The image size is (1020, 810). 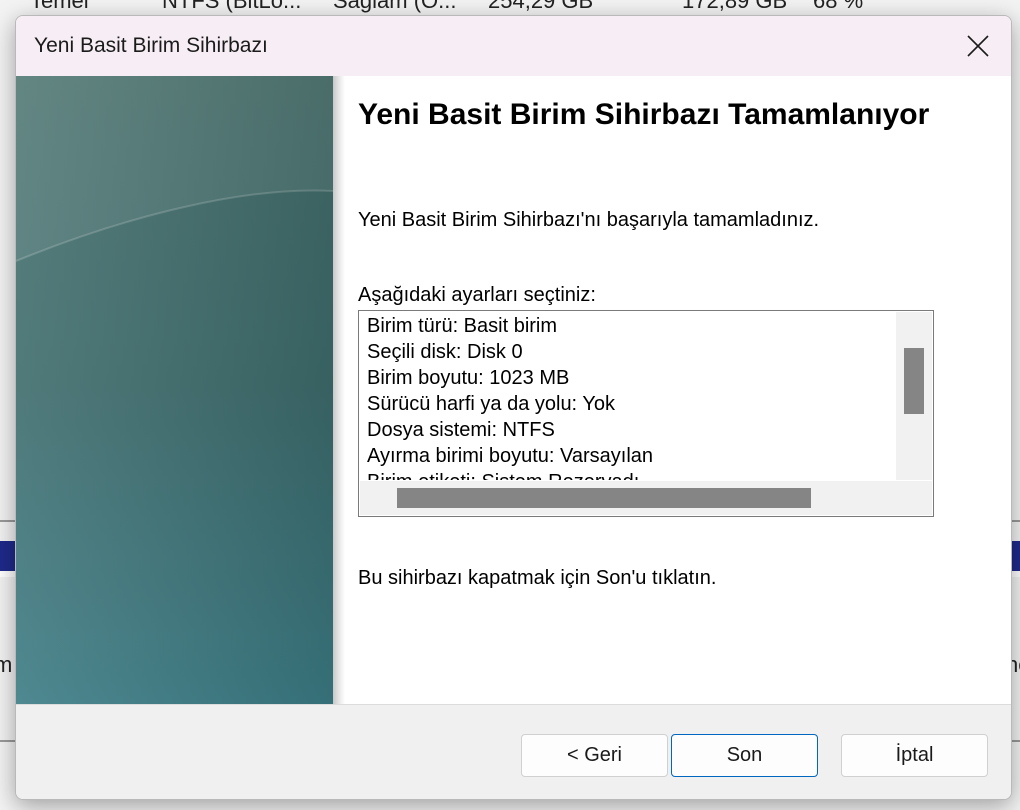 What do you see at coordinates (510, 456) in the screenshot?
I see `settings-list-item: Ayırma birimi boyutu: Varsayılan` at bounding box center [510, 456].